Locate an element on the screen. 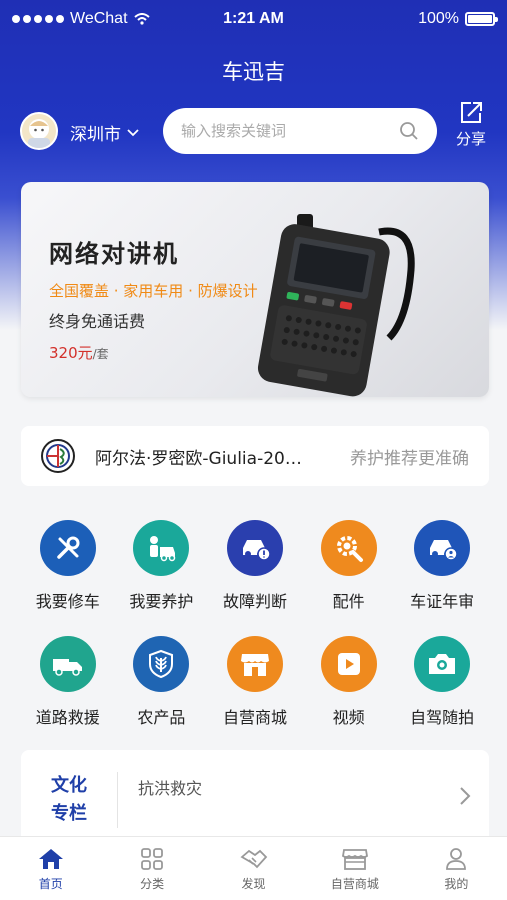 This screenshot has width=507, height=900. service-row-1: 我要修车 我要养护 故障判断 配件 车证年审 is located at coordinates (255, 570).